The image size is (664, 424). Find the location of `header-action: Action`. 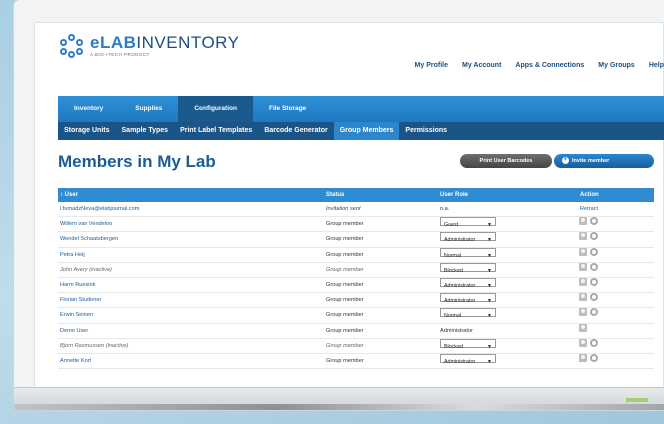

header-action: Action is located at coordinates (589, 195).